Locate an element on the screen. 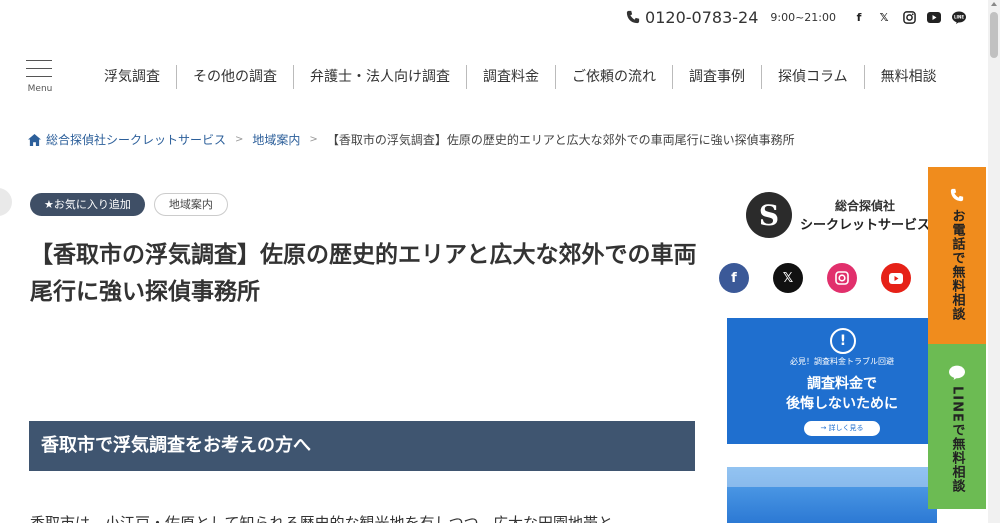 This screenshot has height=523, width=1000. pricing-banner: ! 必見！調査料金トラブル回避 調査料金で 後悔しないために → 詳しく見る is located at coordinates (832, 381).